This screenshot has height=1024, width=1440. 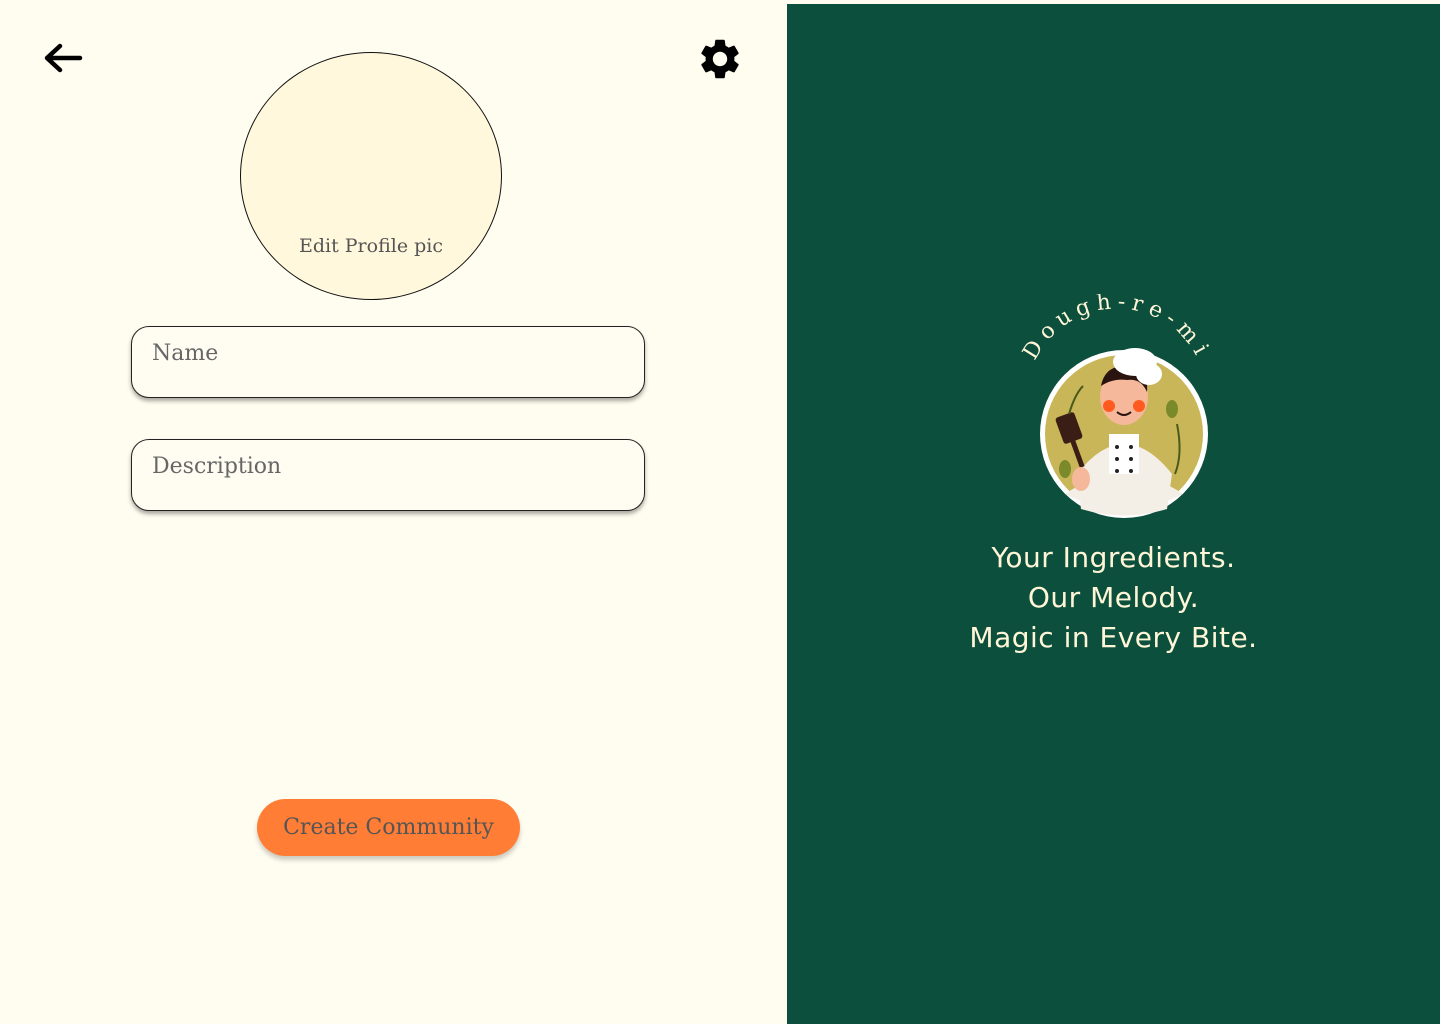 What do you see at coordinates (1113, 637) in the screenshot?
I see `tagline-line-3: Magic in Every Bite.` at bounding box center [1113, 637].